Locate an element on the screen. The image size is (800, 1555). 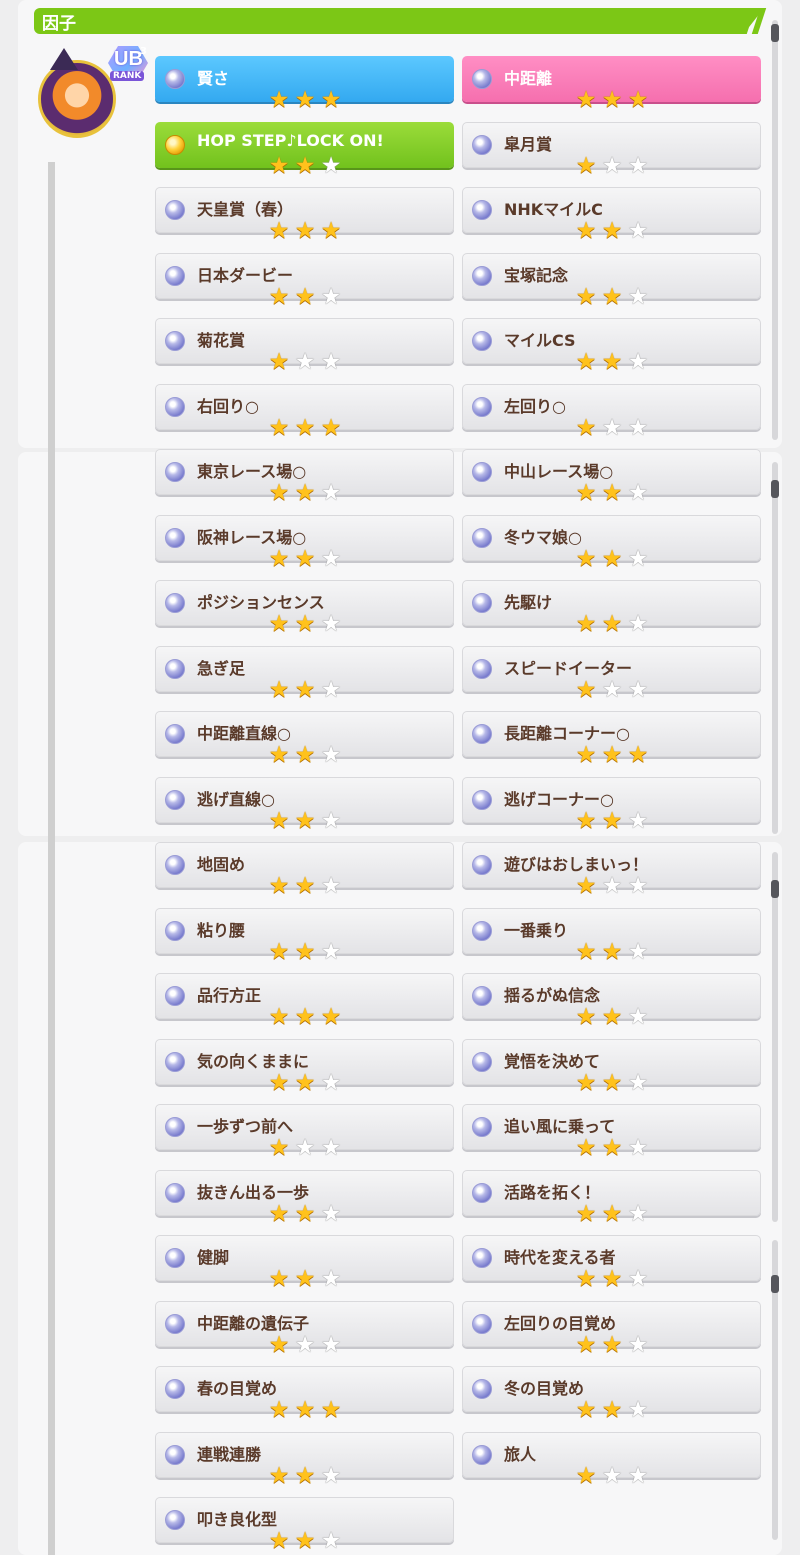
factor-label: 地固め is located at coordinates (221, 864).